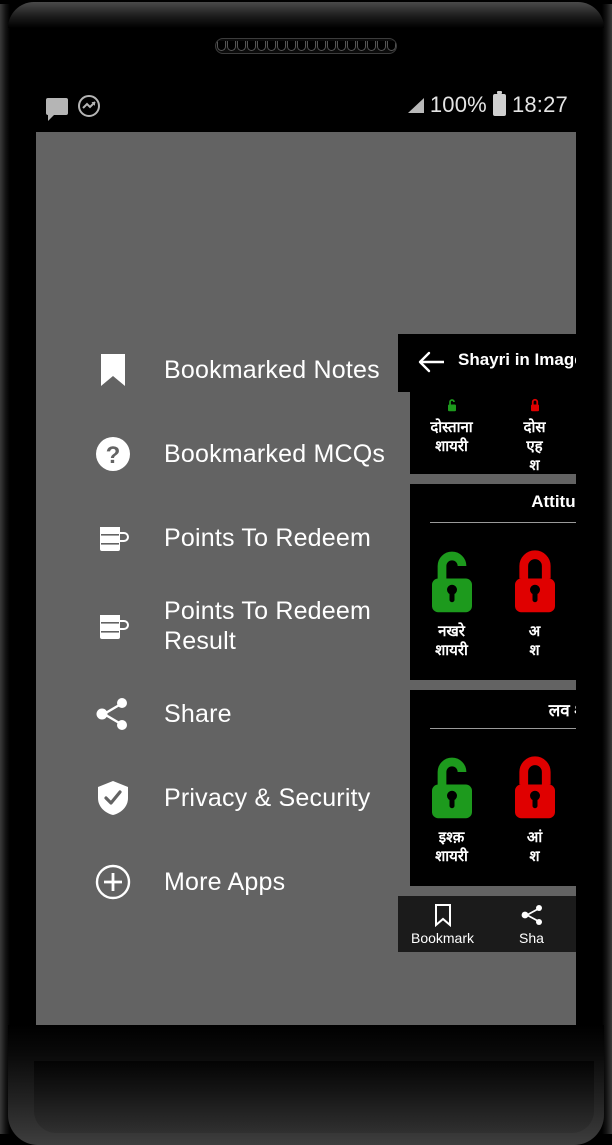 This screenshot has width=612, height=1145. What do you see at coordinates (268, 538) in the screenshot?
I see `sidebar-item-label: Points To Redeem` at bounding box center [268, 538].